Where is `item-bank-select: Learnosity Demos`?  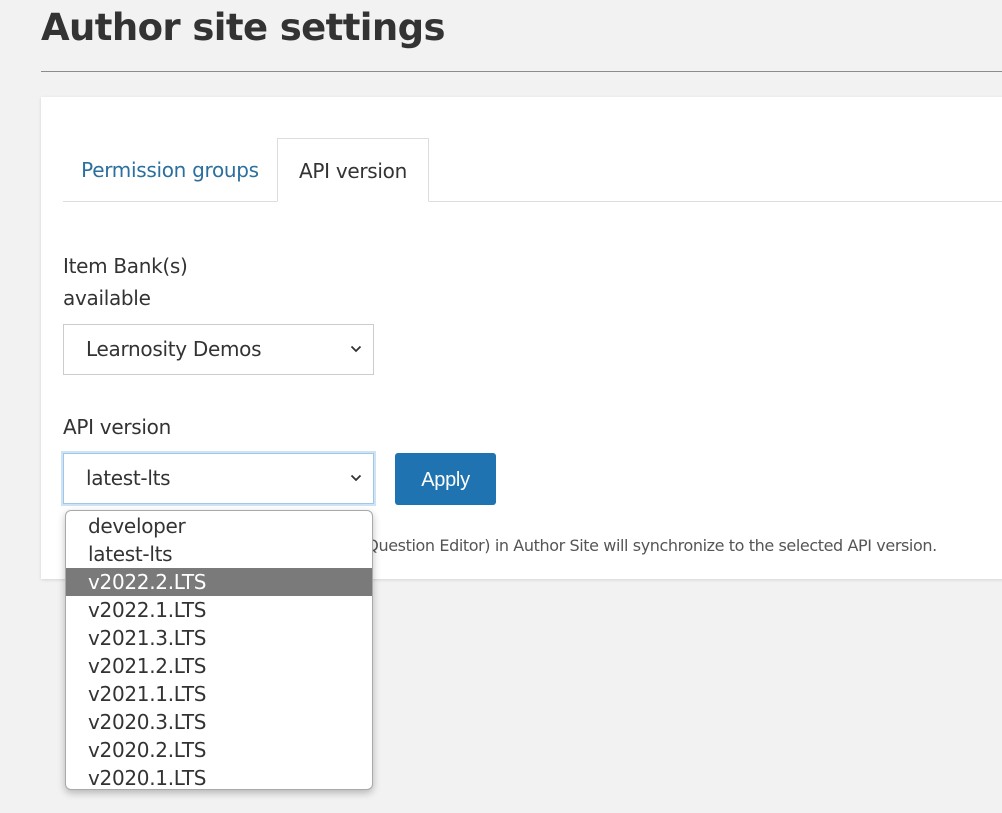
item-bank-select: Learnosity Demos is located at coordinates (218, 349).